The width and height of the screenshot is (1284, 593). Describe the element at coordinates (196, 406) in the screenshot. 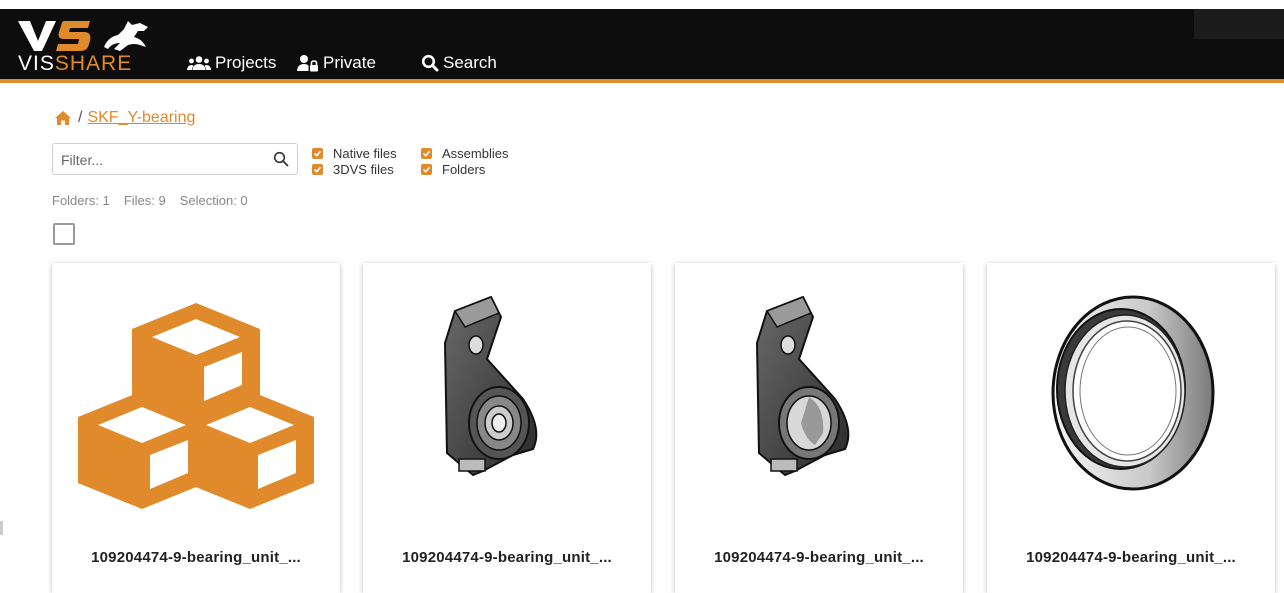

I see `assembly-icon` at that location.